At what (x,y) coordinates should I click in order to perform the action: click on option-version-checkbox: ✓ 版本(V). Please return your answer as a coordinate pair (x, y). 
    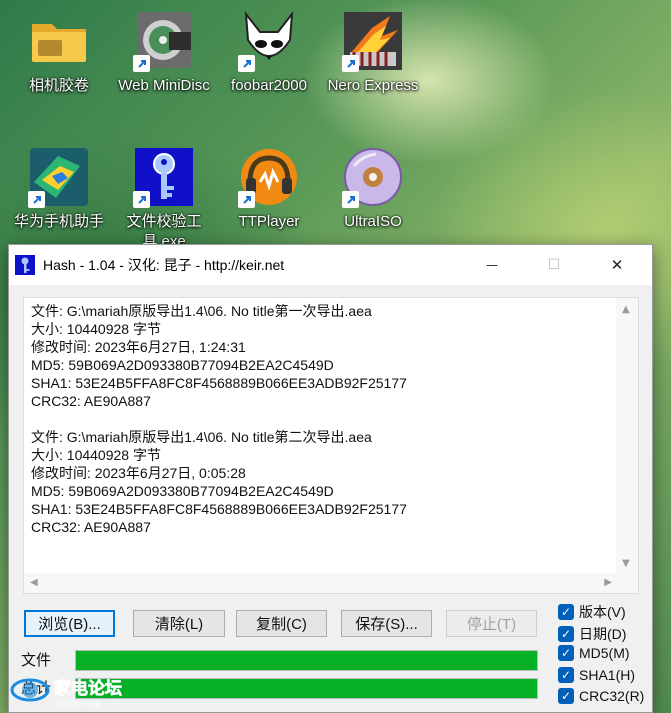
    Looking at the image, I should click on (592, 612).